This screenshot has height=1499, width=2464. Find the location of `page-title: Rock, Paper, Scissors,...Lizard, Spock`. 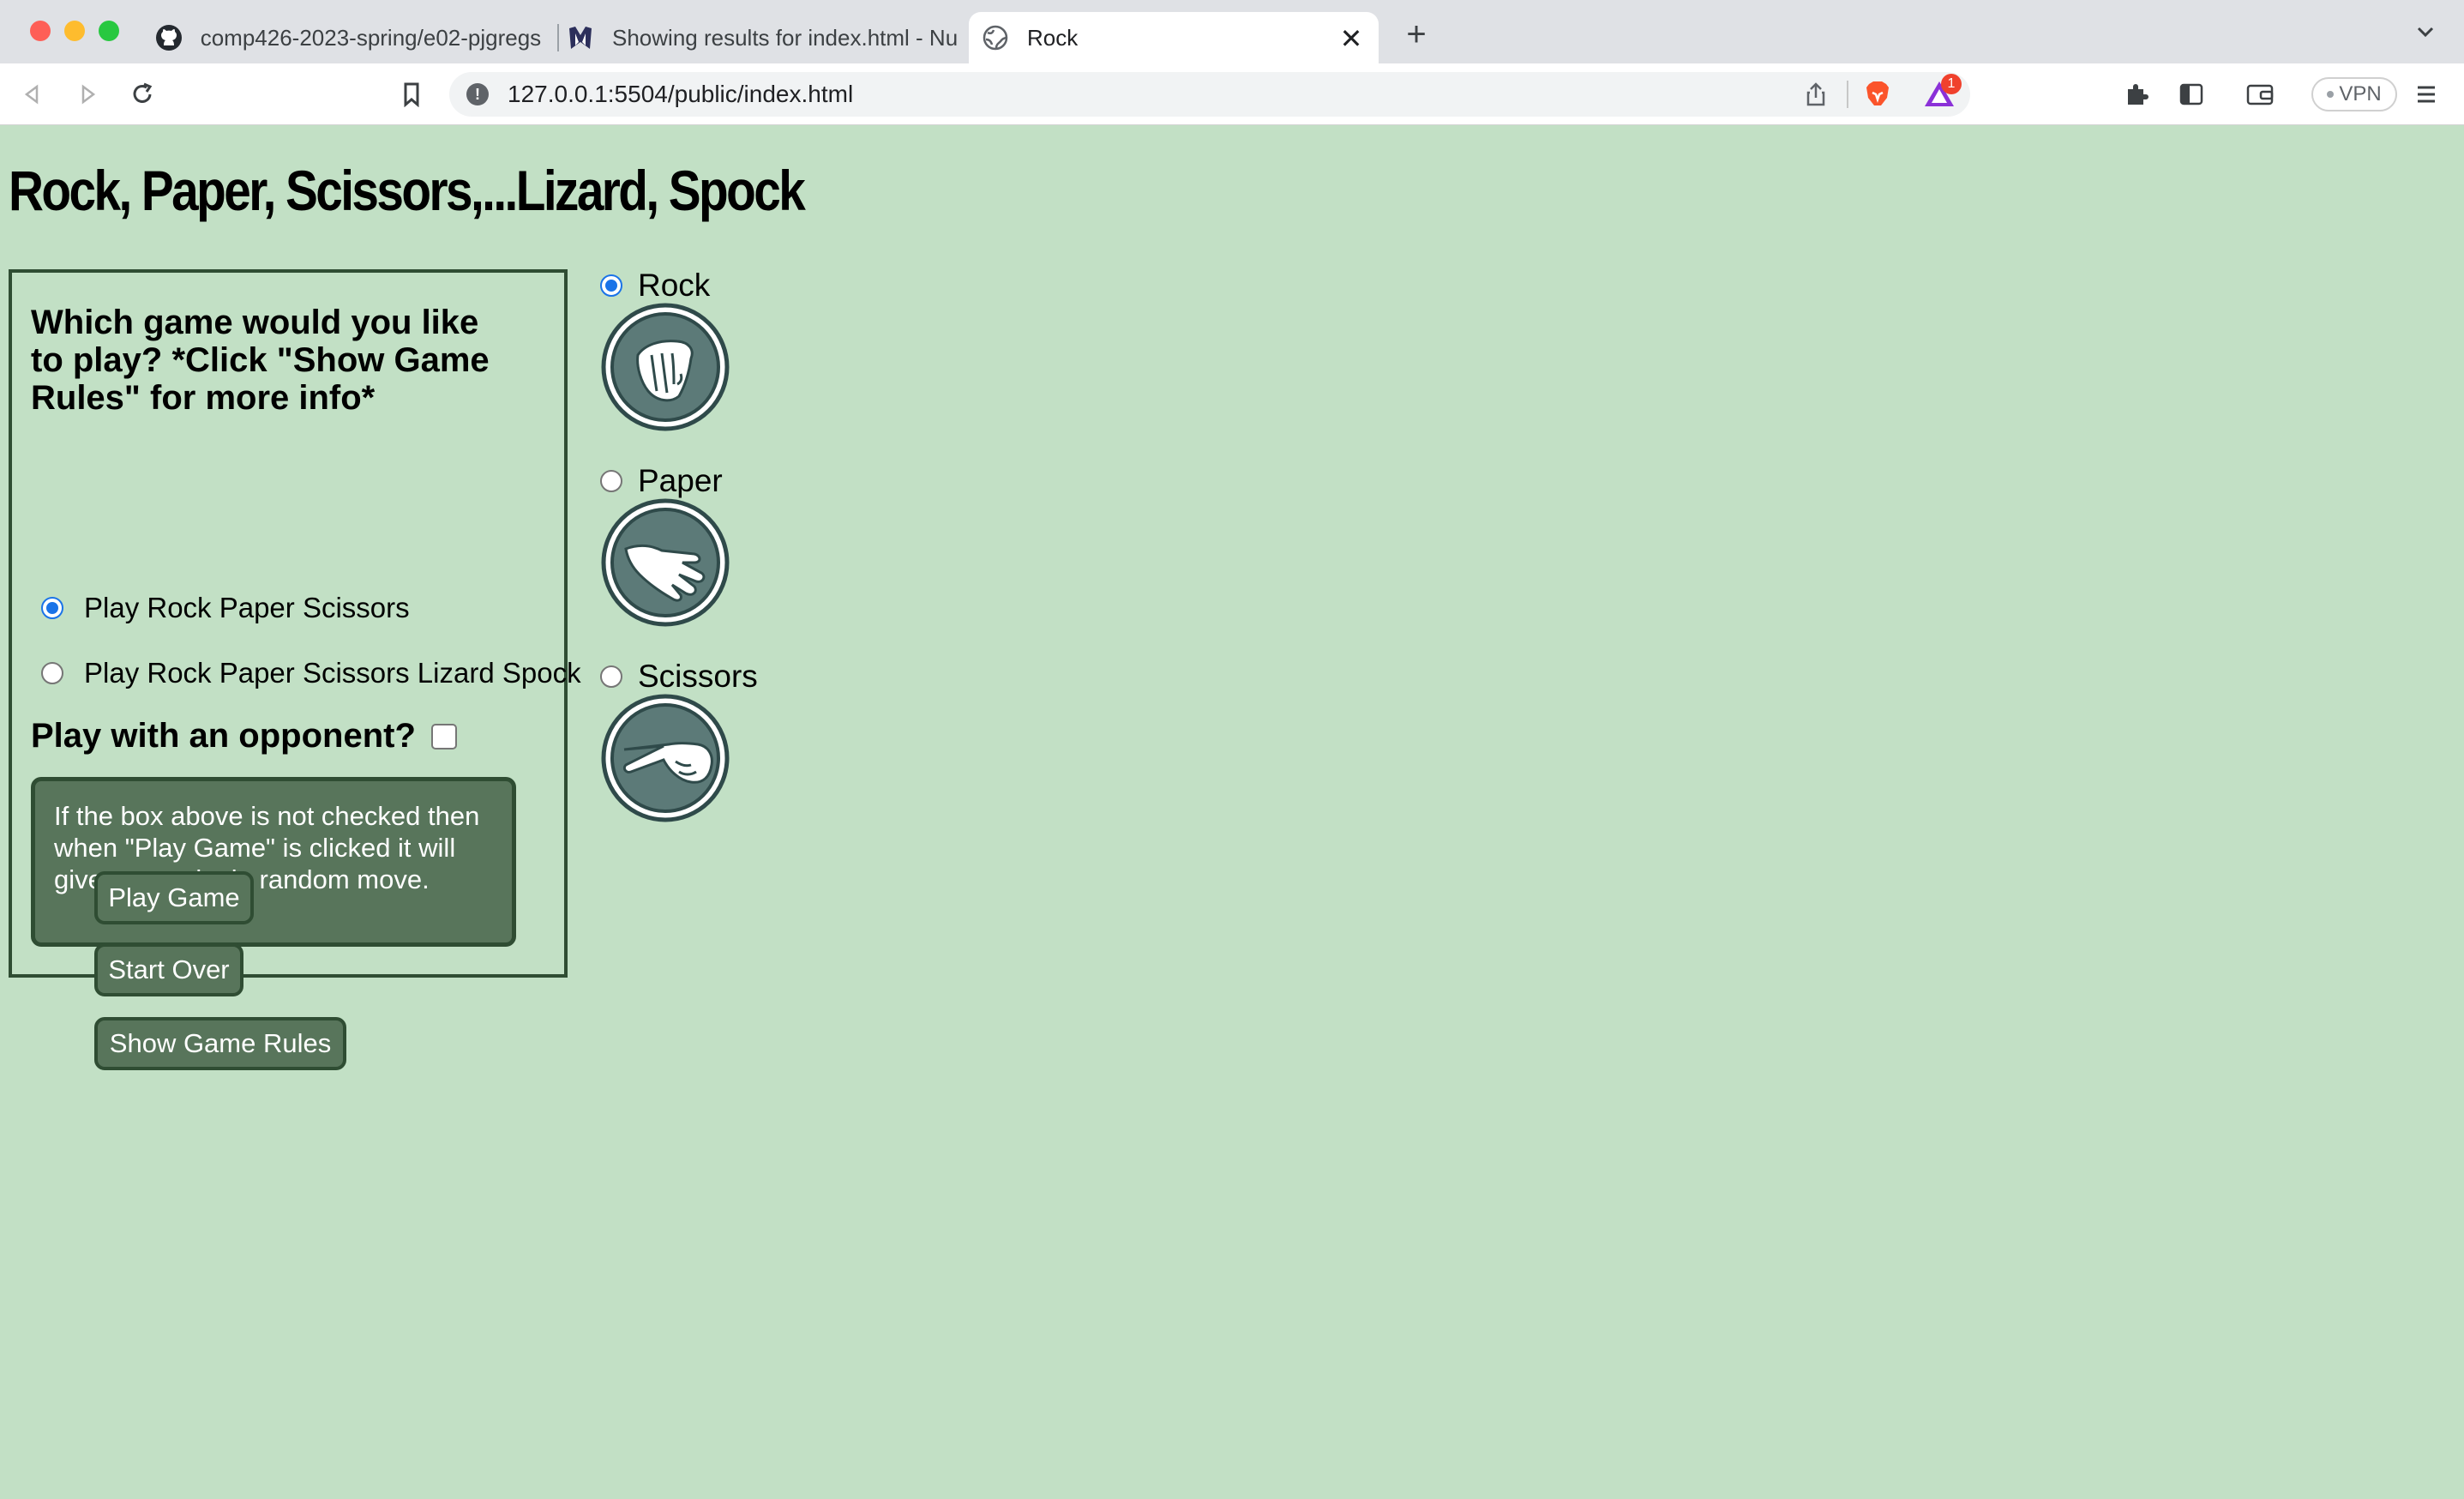

page-title: Rock, Paper, Scissors,...Lizard, Spock is located at coordinates (407, 190).